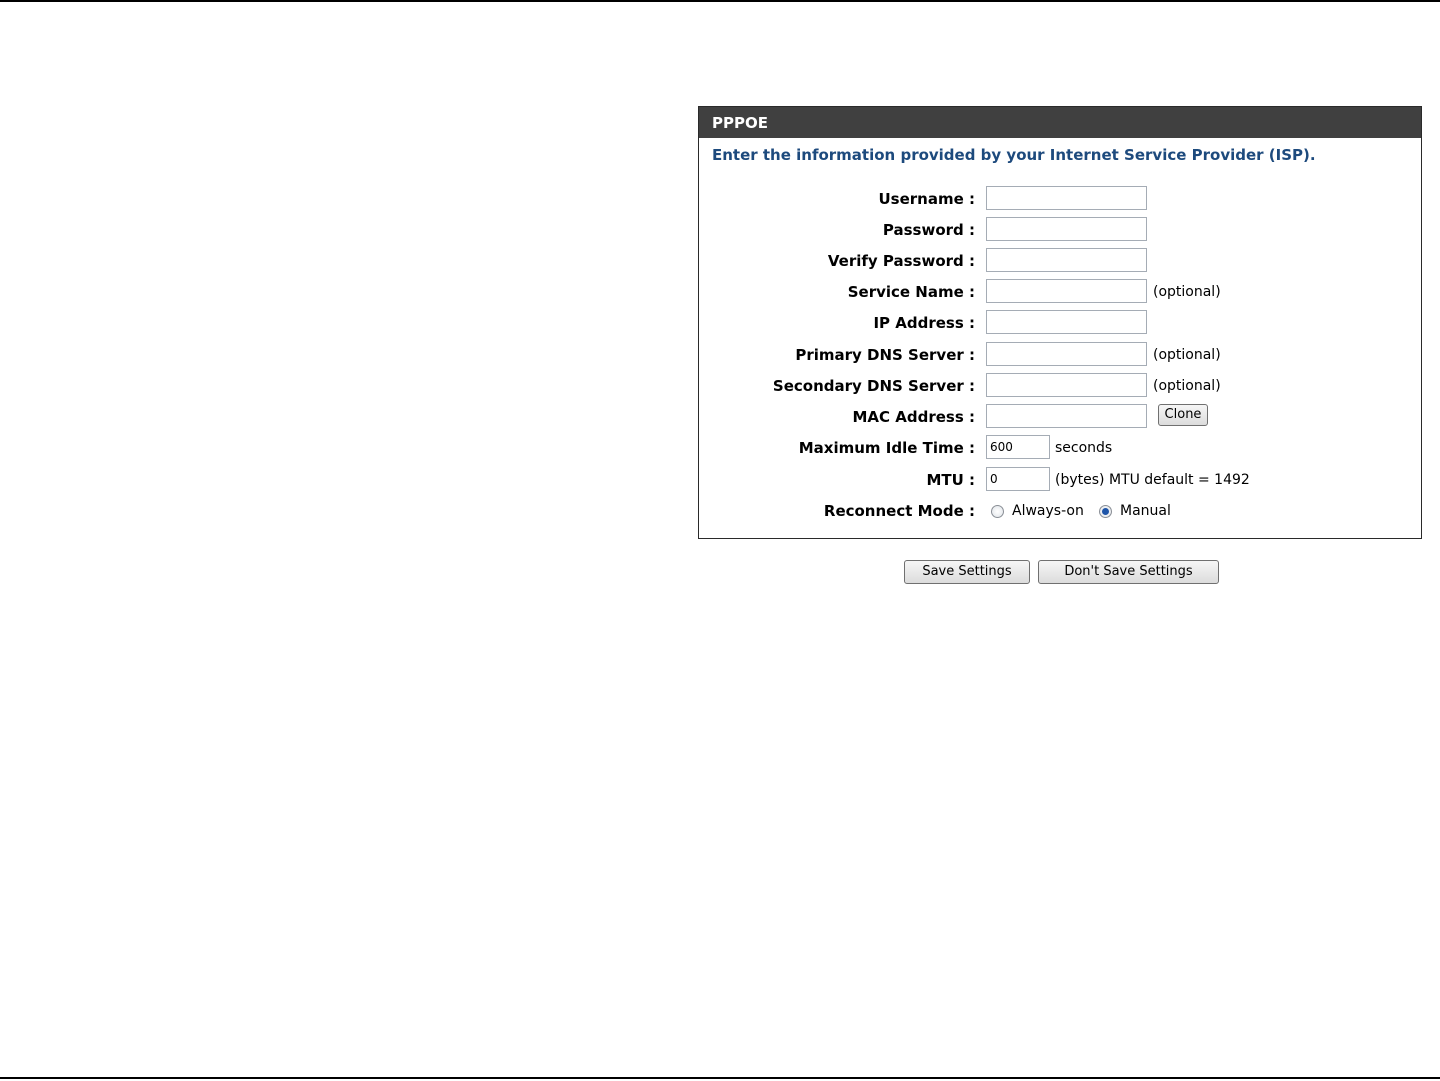  I want to click on verify-password-label: Verify Password :, so click(901, 261).